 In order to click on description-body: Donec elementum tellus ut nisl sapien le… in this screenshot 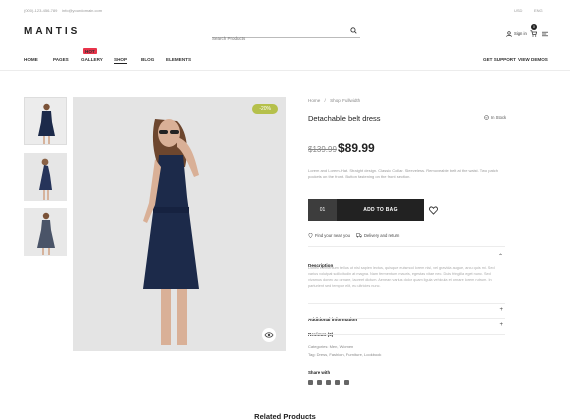, I will do `click(401, 277)`.